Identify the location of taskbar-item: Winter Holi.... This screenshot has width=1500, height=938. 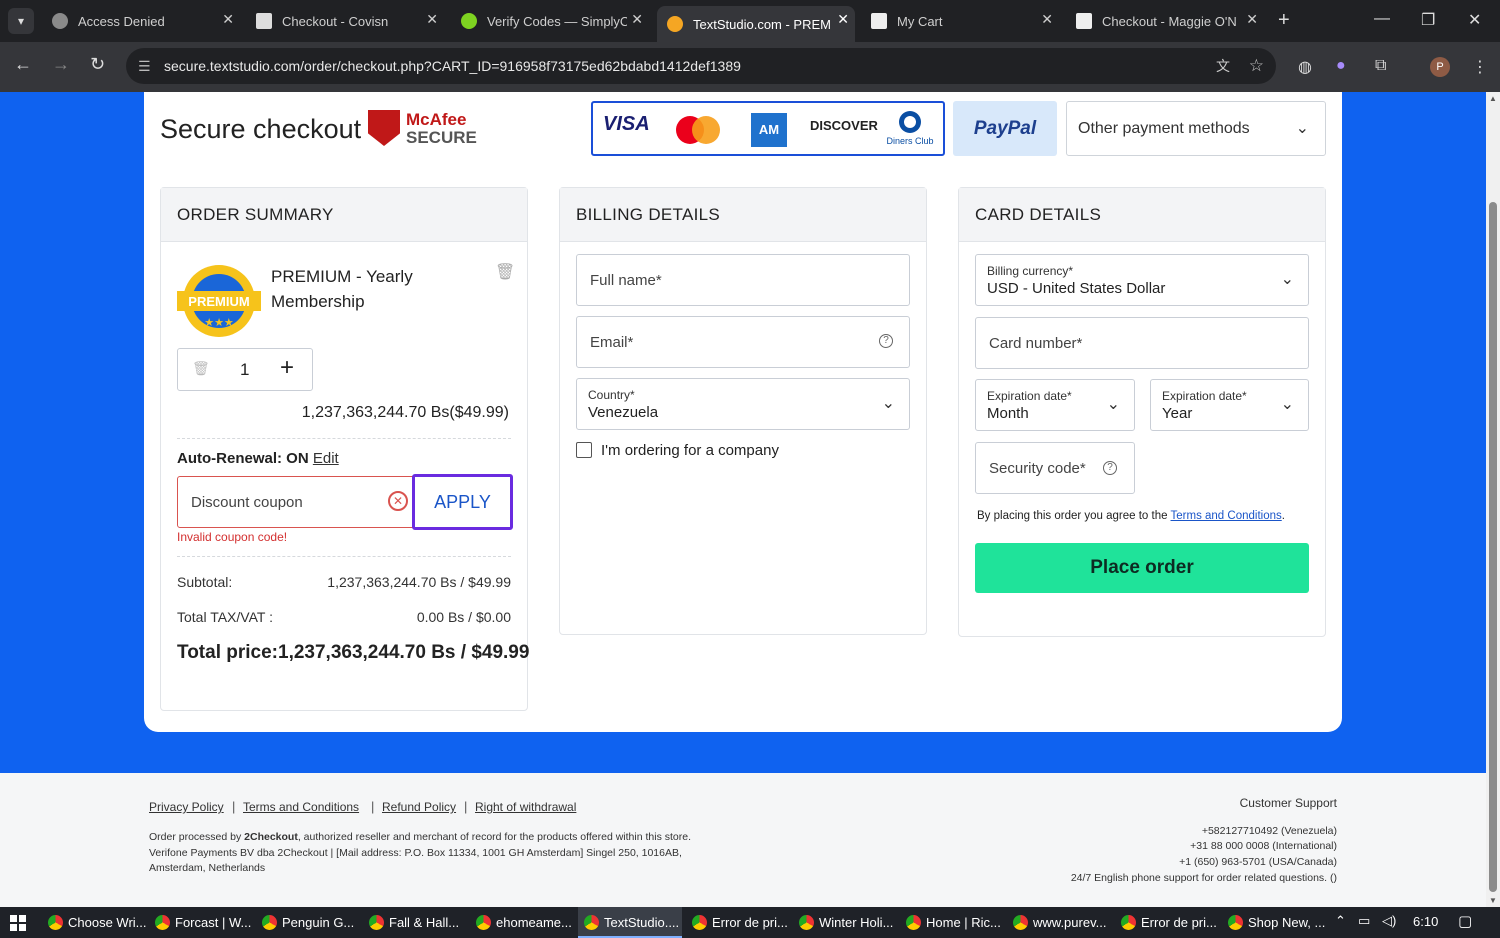
(845, 922).